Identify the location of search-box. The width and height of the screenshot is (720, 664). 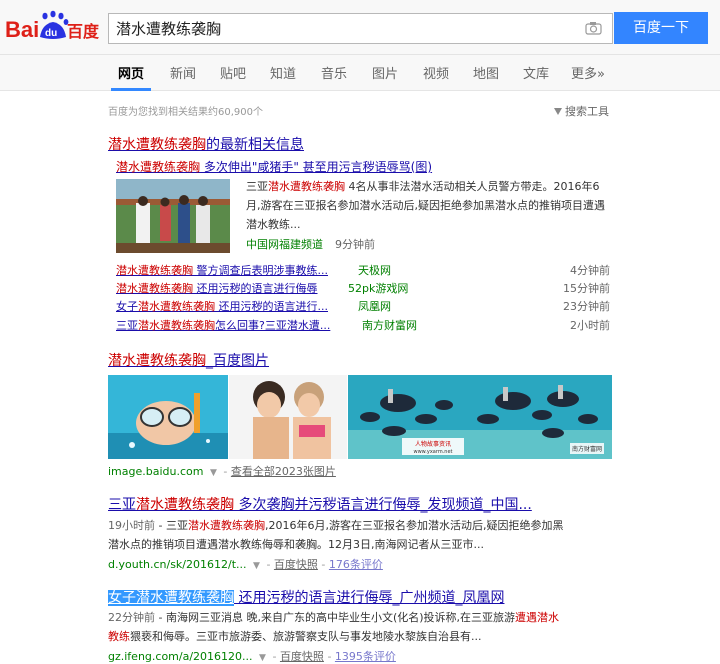
(360, 28).